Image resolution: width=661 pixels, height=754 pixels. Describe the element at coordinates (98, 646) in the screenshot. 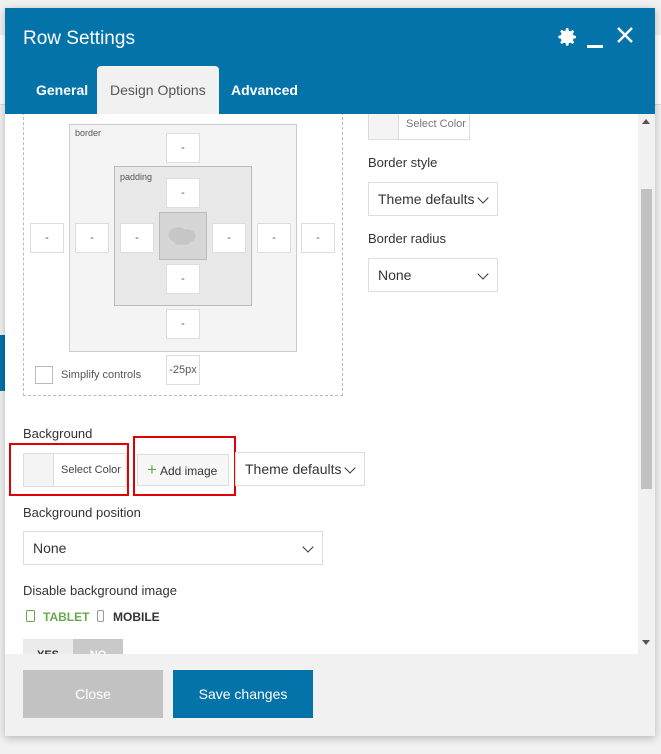

I see `toggle-no-button: NO` at that location.